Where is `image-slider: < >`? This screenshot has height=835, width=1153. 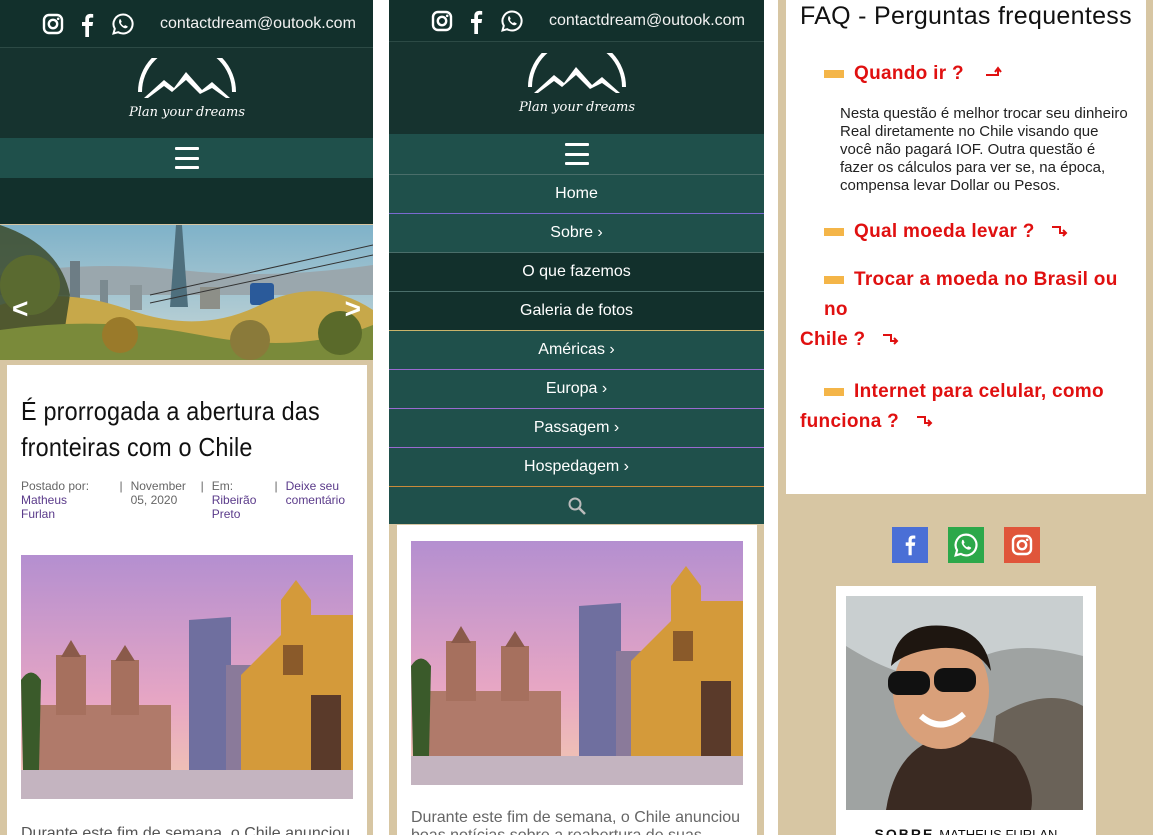 image-slider: < > is located at coordinates (186, 292).